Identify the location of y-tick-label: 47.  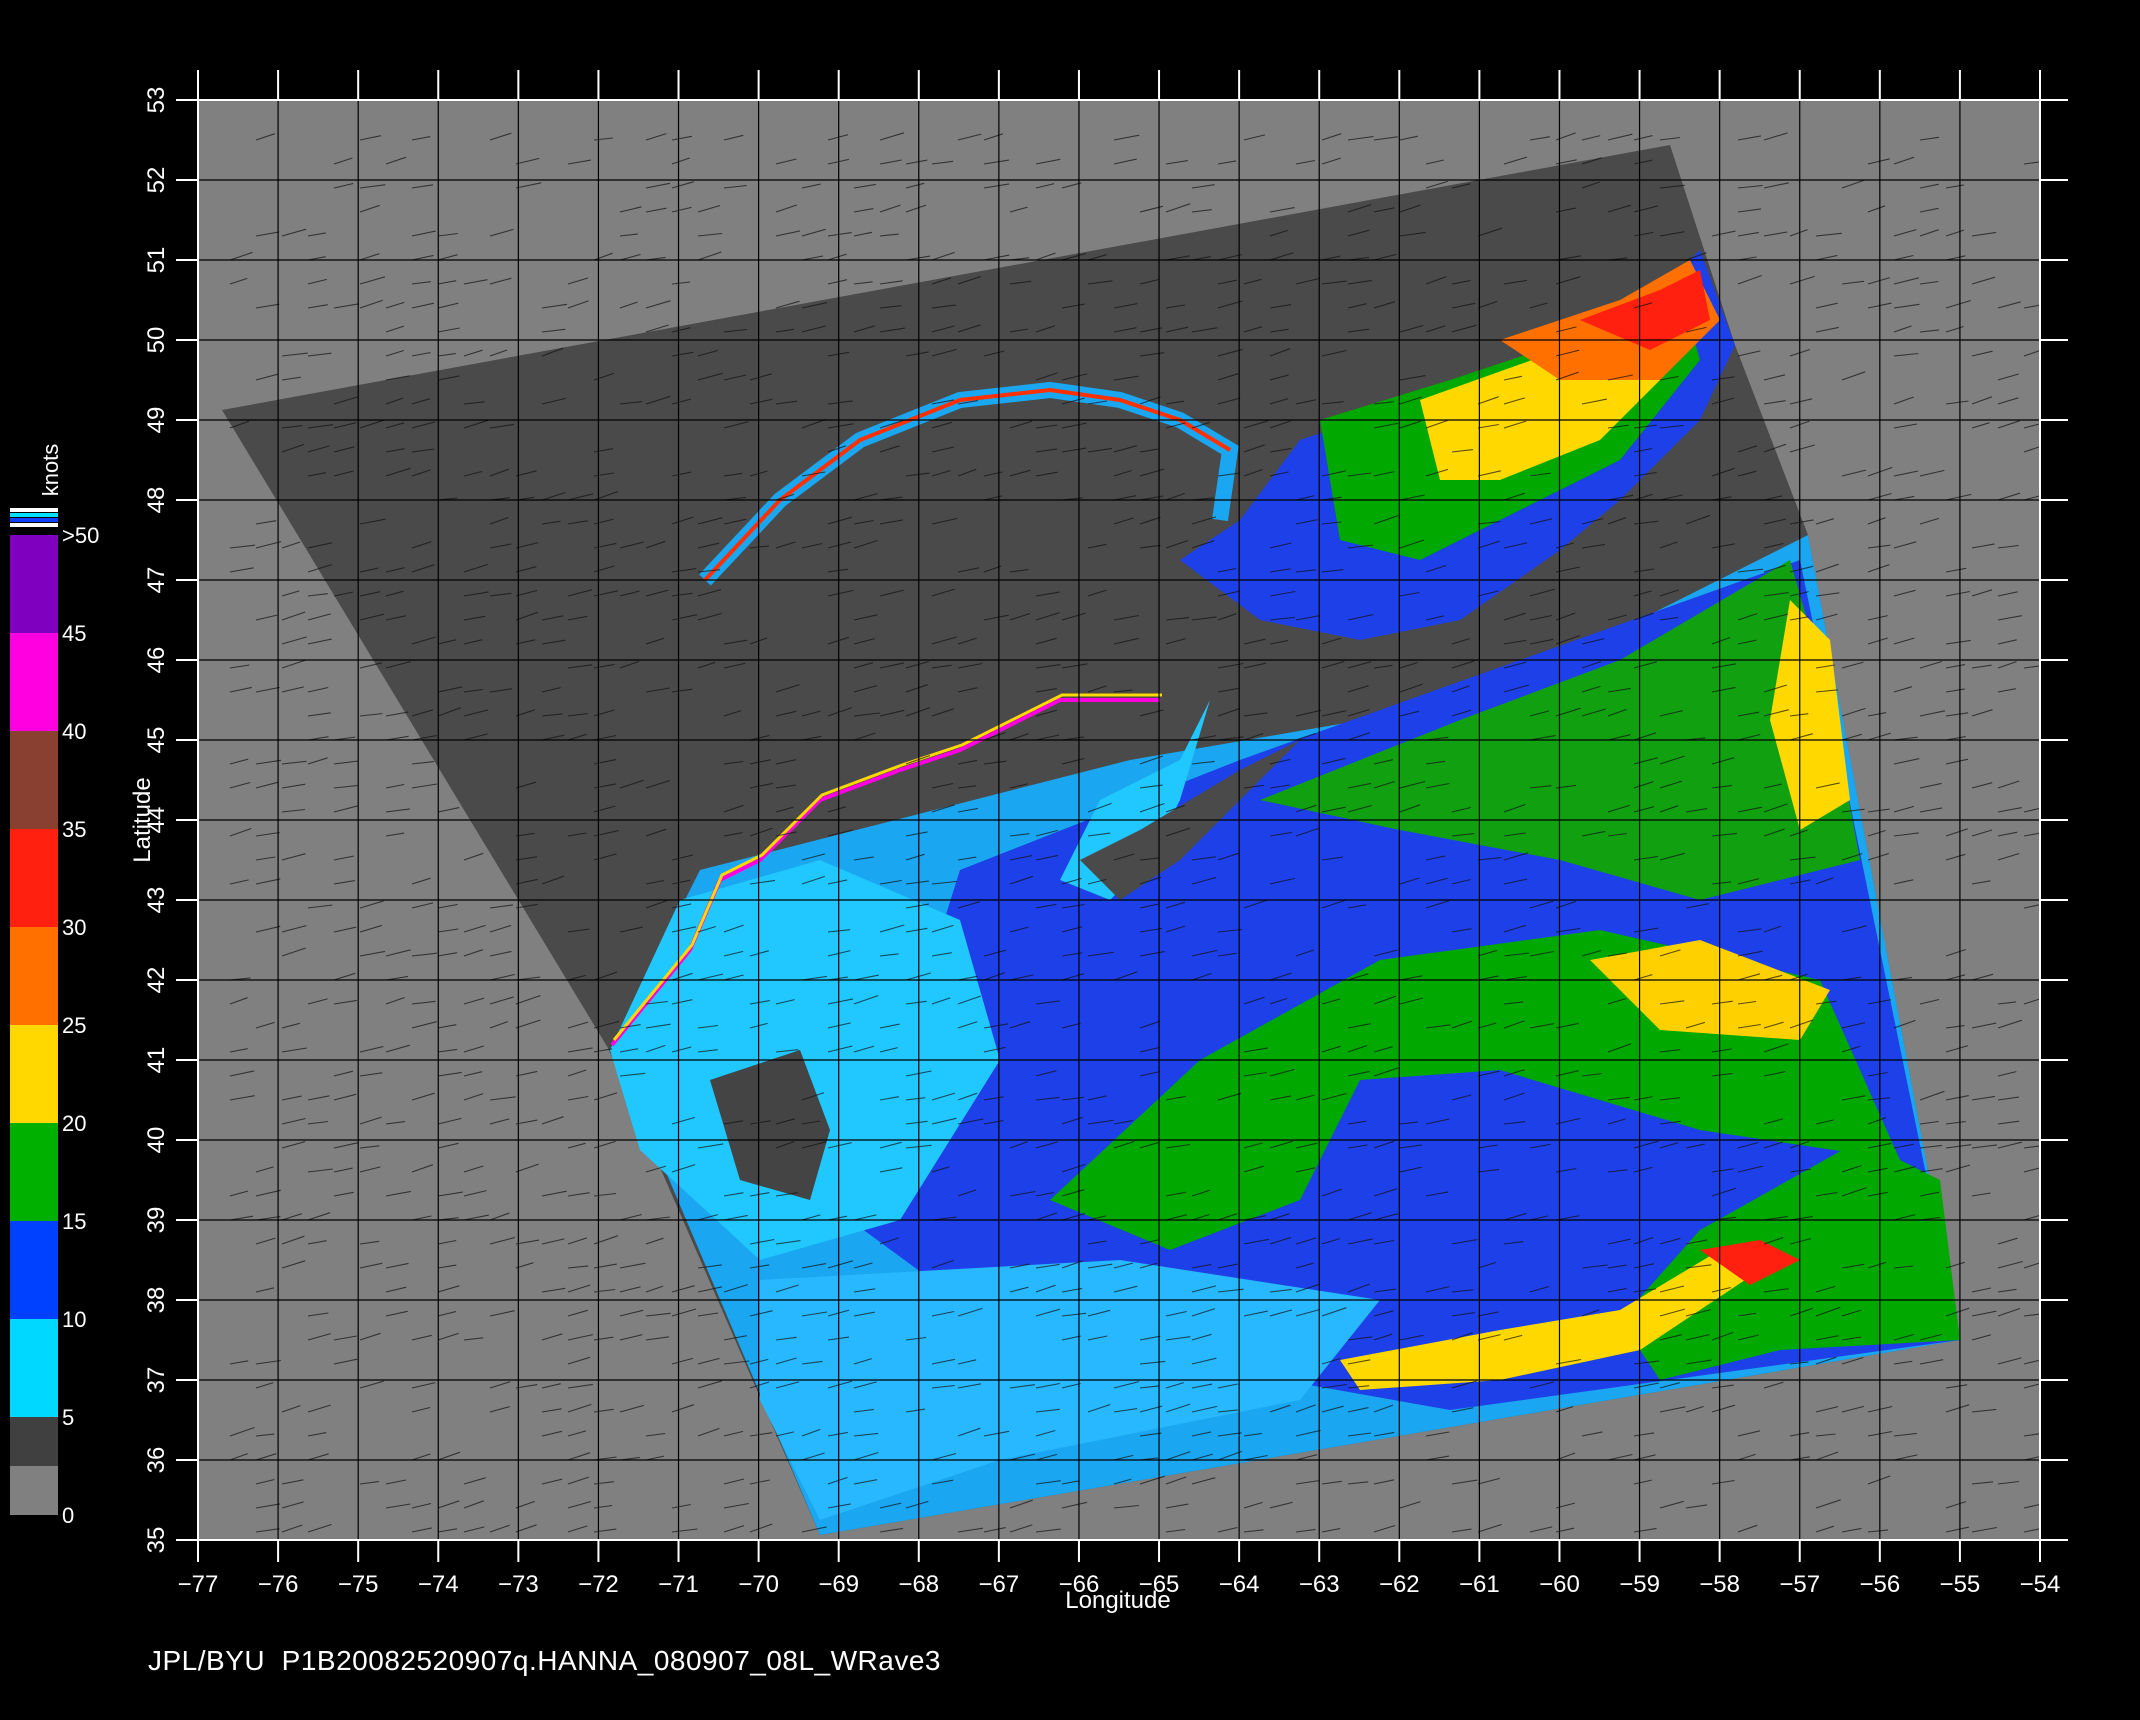
(156, 580).